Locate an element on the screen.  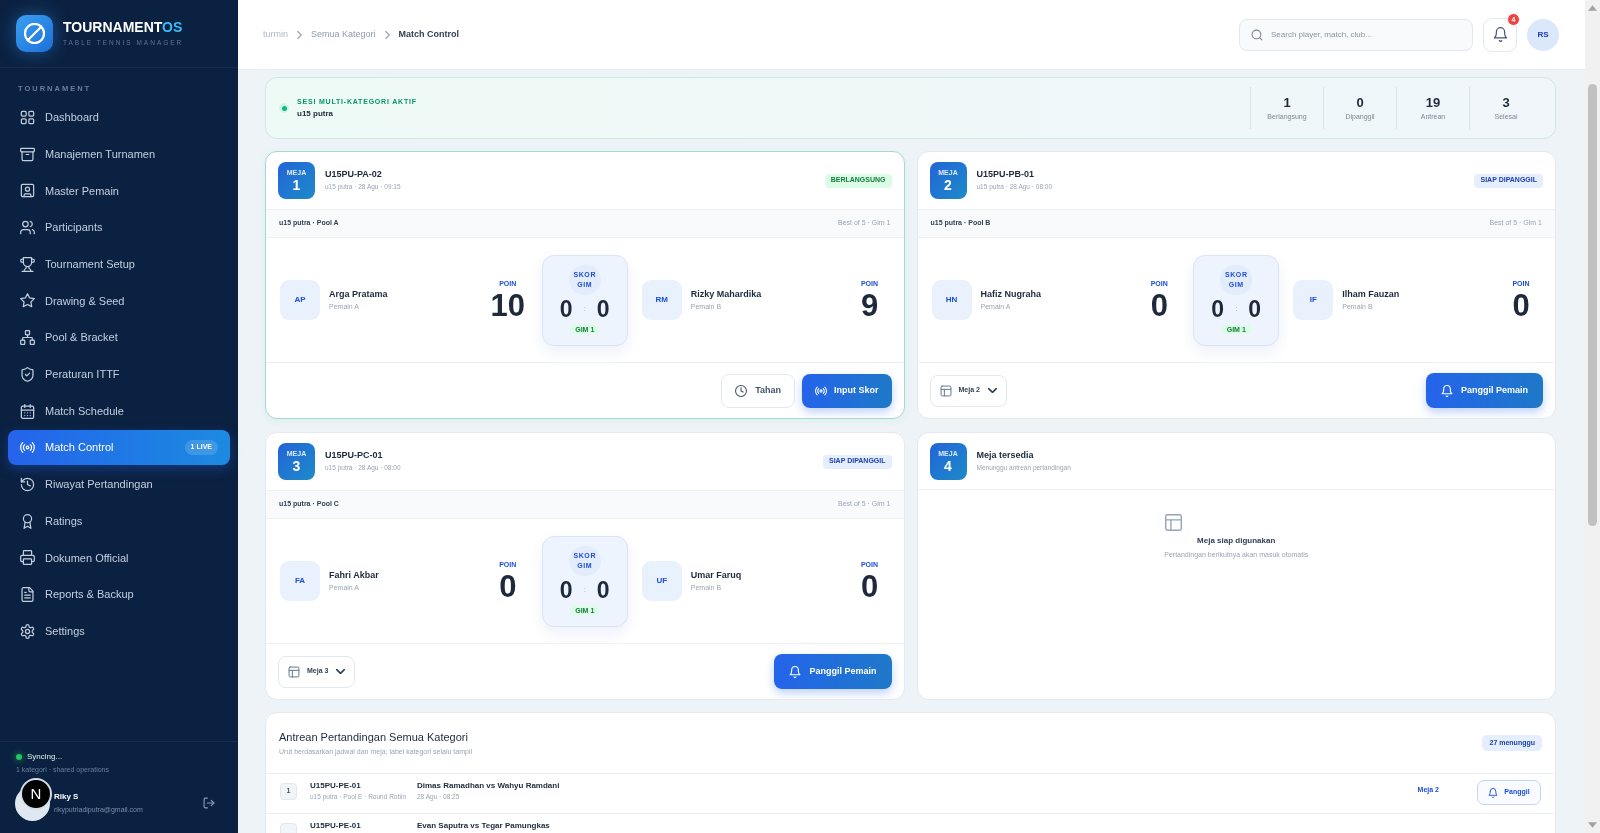
sidebar-item-label: Match Schedule is located at coordinates (84, 411).